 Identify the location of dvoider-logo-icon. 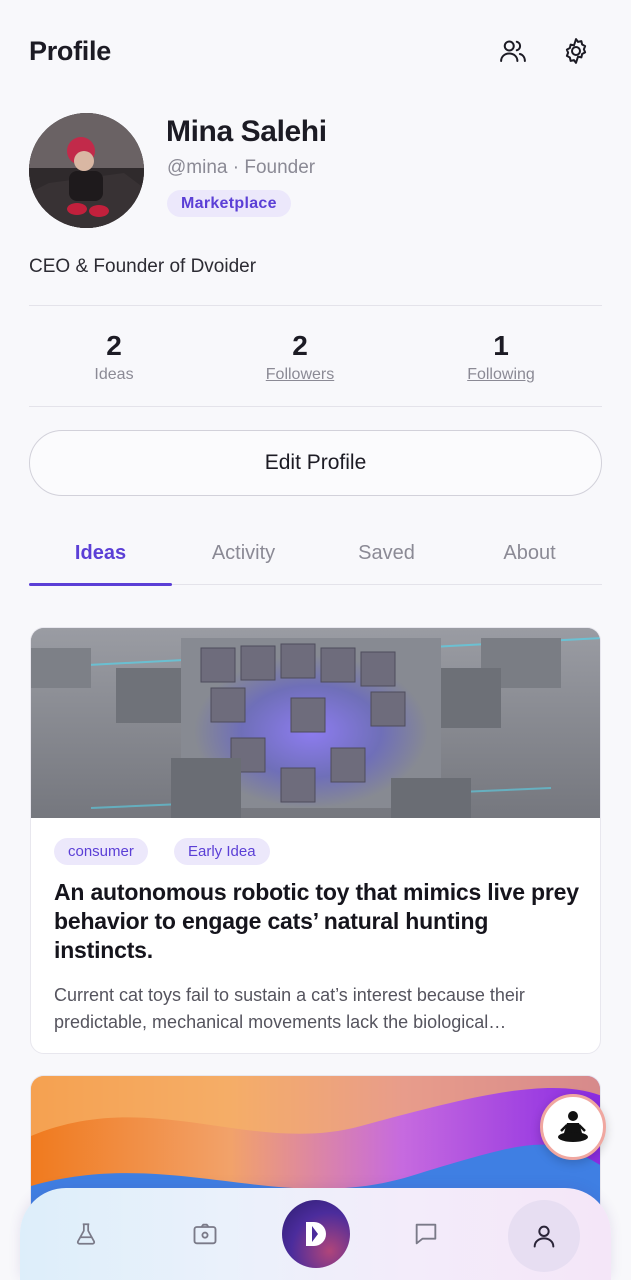
(316, 1234).